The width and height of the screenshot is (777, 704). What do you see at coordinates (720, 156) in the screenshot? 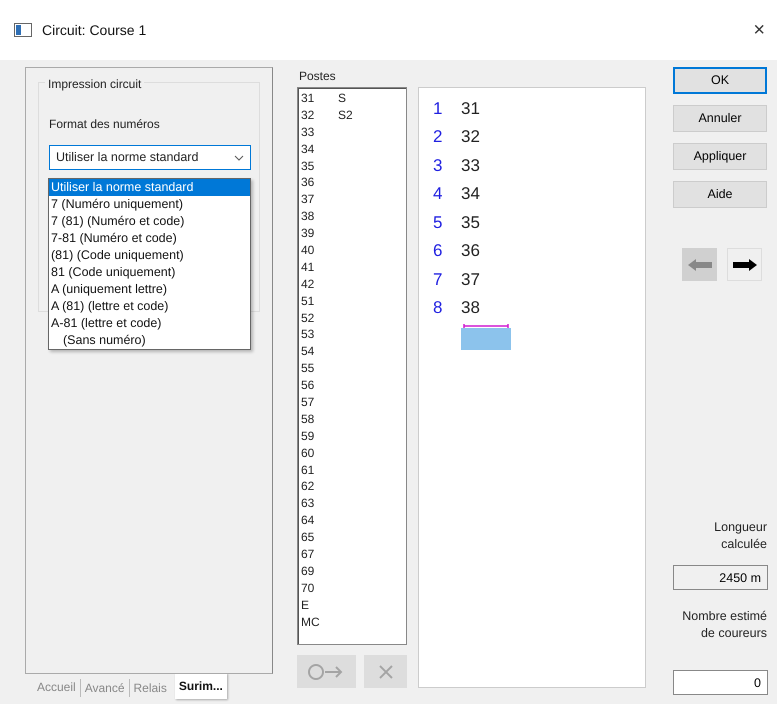
I see `dialog-button: Appliquer` at bounding box center [720, 156].